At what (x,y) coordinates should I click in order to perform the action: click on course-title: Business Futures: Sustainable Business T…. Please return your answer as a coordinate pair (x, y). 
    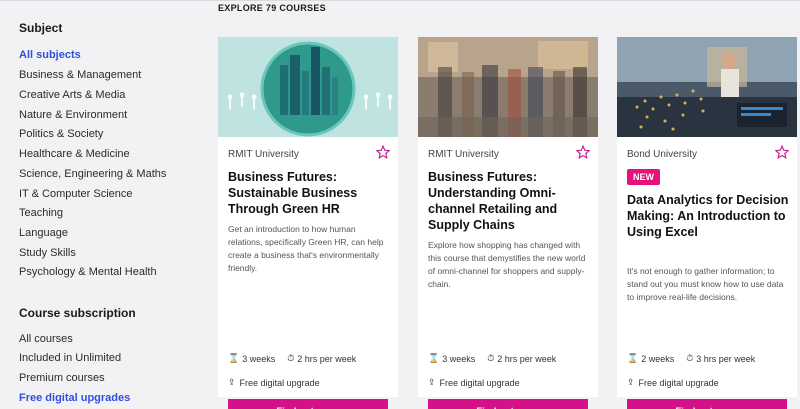
    Looking at the image, I should click on (310, 193).